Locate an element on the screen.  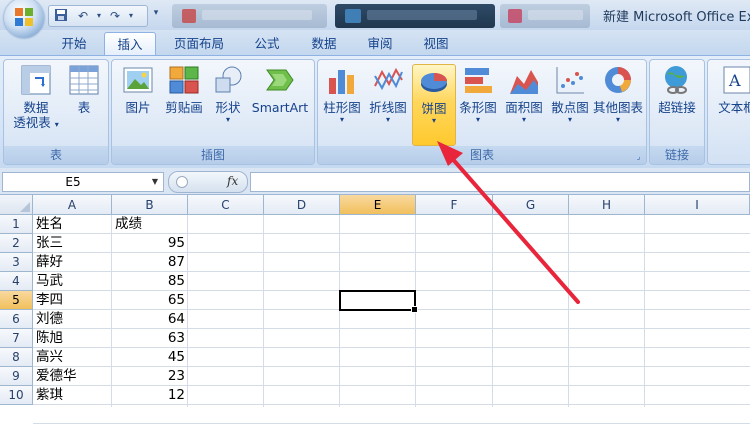
smartart-button: SmartArt is located at coordinates (280, 89).